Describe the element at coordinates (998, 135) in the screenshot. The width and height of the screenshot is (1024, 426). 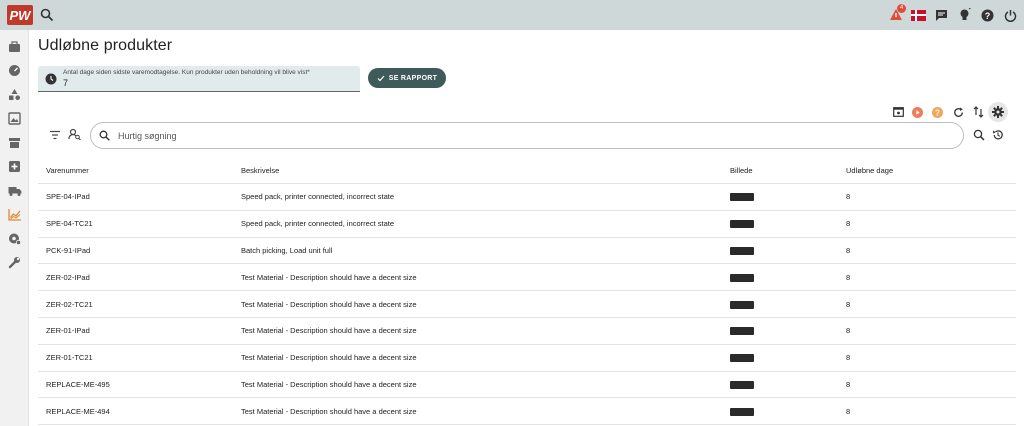
I see `history-icon` at that location.